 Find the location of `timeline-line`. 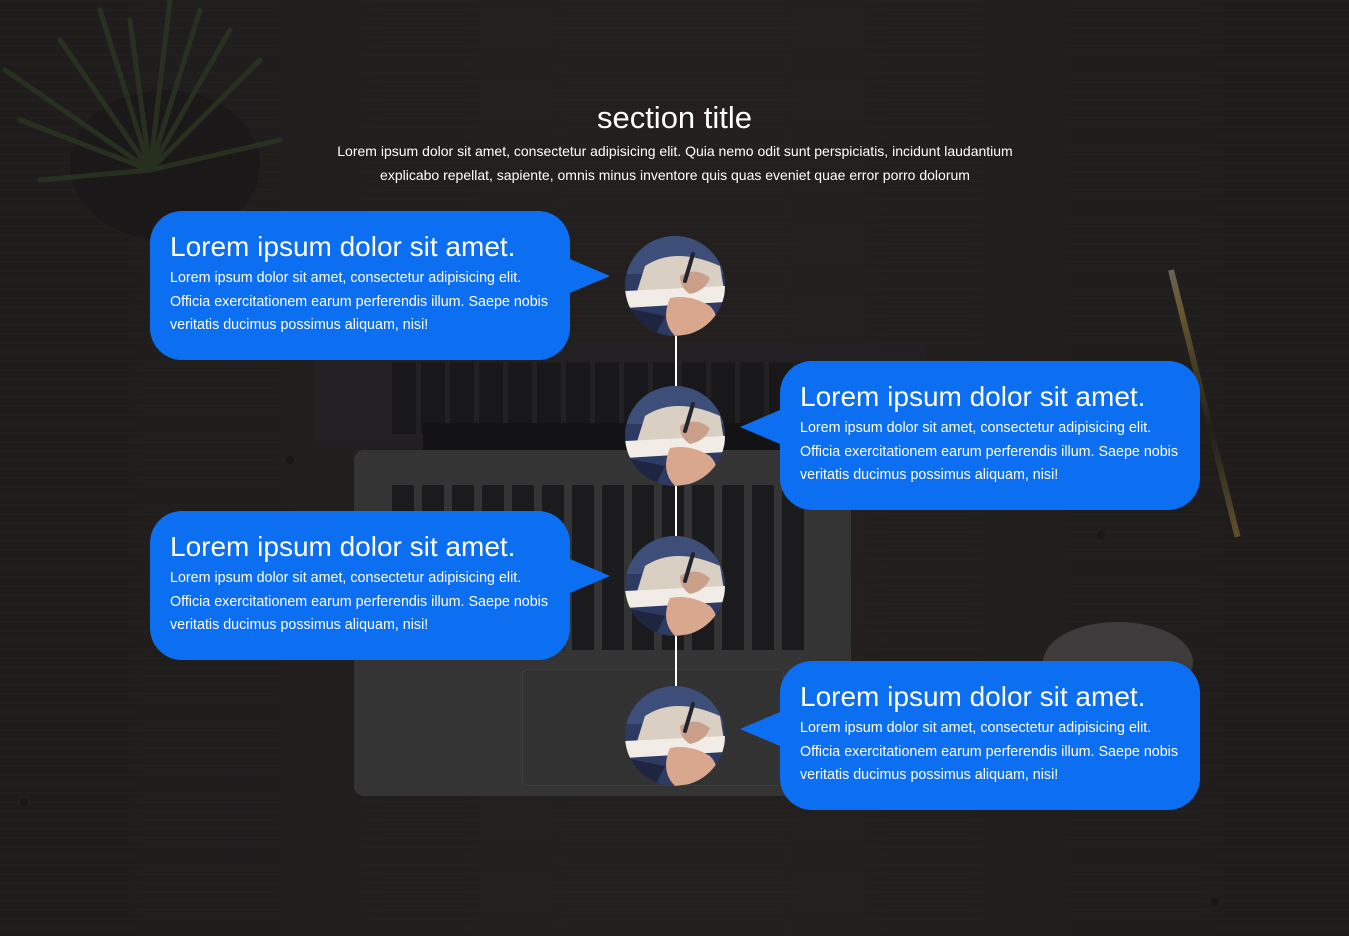

timeline-line is located at coordinates (676, 511).